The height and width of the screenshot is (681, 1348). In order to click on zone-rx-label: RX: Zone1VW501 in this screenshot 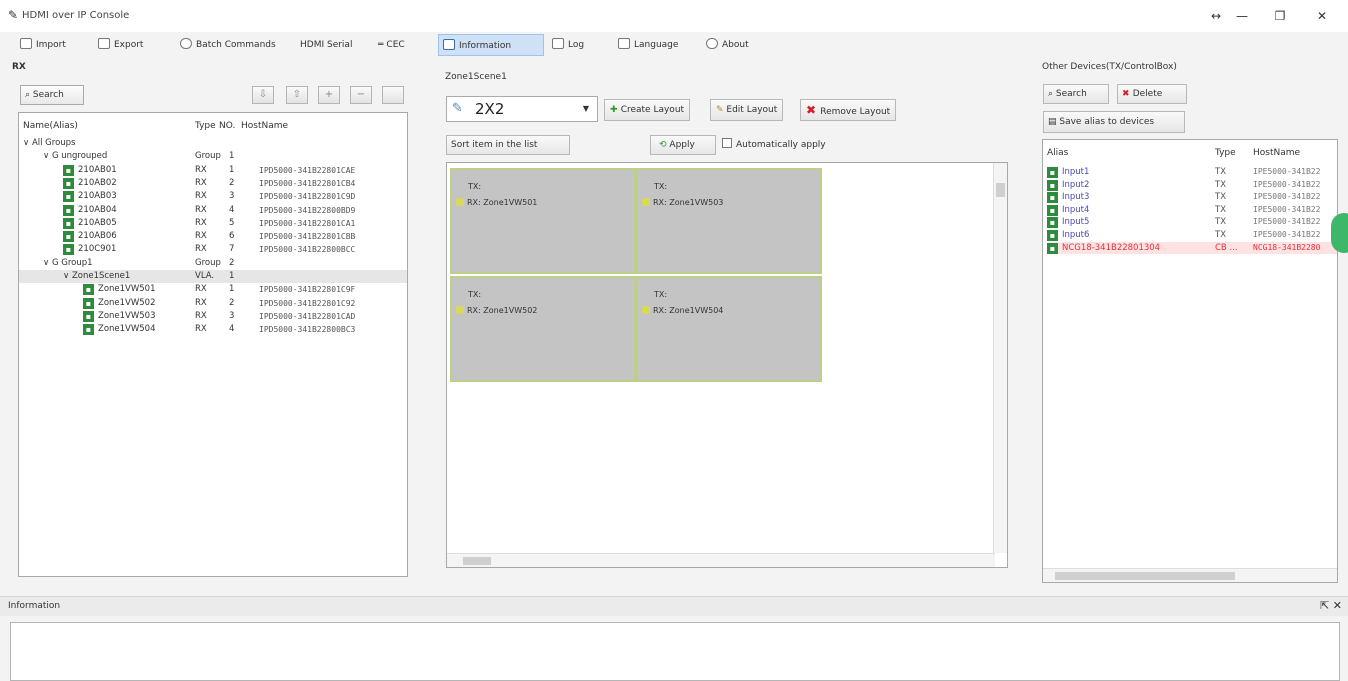, I will do `click(496, 202)`.